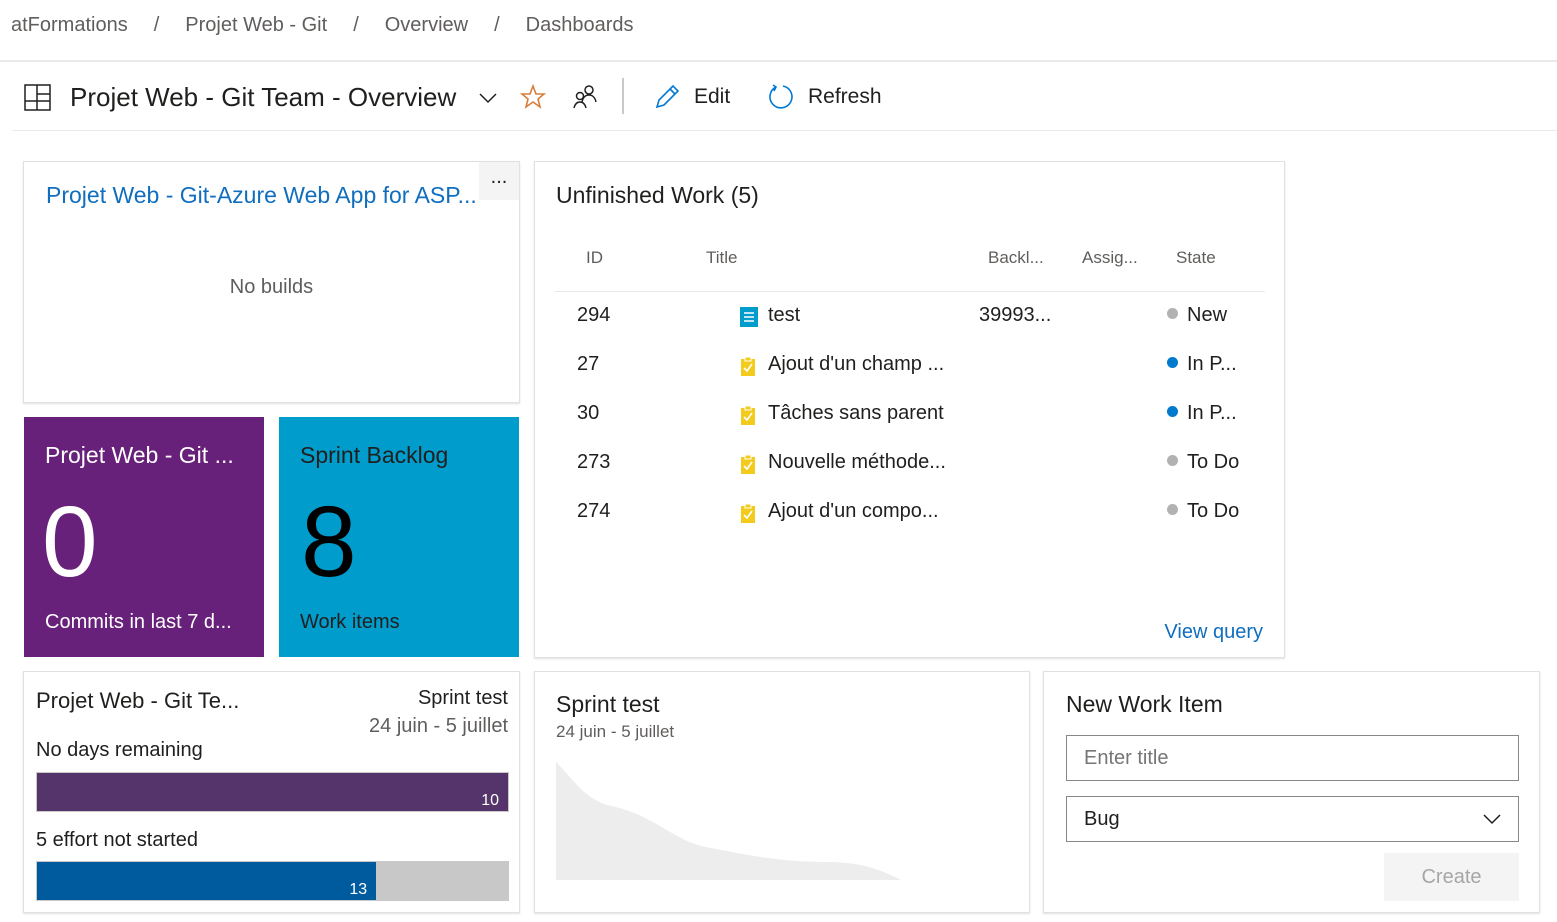 The width and height of the screenshot is (1557, 922). I want to click on work-item-id: 27, so click(588, 364).